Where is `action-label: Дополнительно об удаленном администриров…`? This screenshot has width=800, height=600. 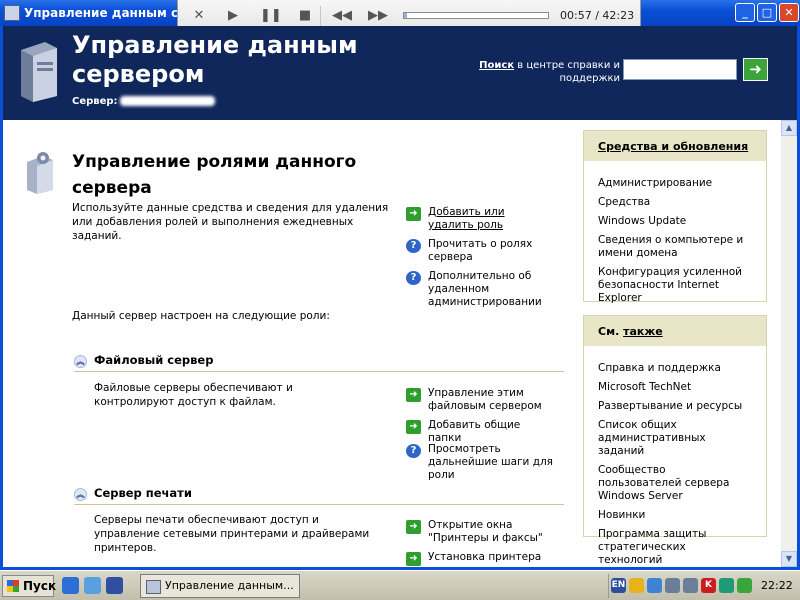
action-label: Дополнительно об удаленном администриров… is located at coordinates (485, 289).